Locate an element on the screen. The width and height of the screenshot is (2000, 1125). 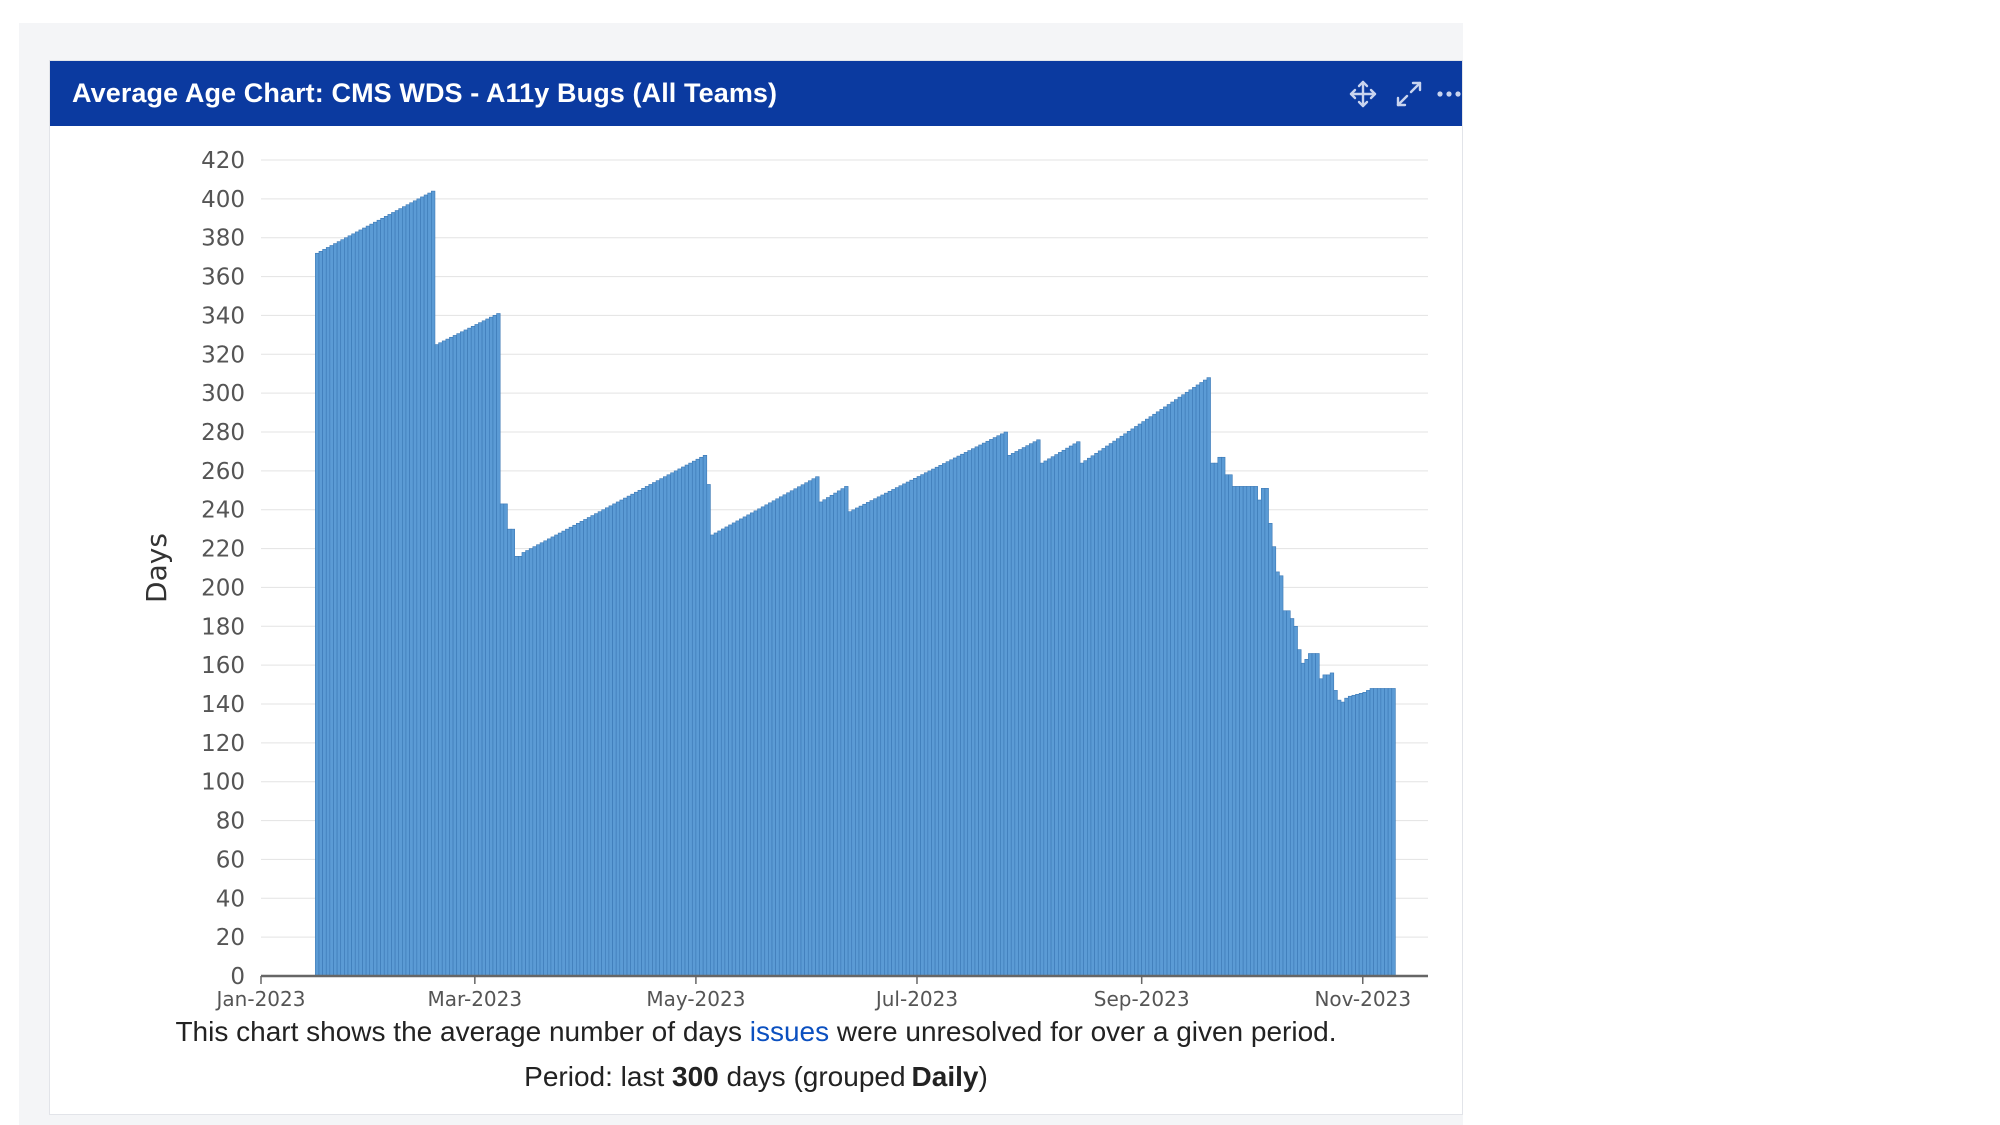
y-tick-label: 160 is located at coordinates (223, 666).